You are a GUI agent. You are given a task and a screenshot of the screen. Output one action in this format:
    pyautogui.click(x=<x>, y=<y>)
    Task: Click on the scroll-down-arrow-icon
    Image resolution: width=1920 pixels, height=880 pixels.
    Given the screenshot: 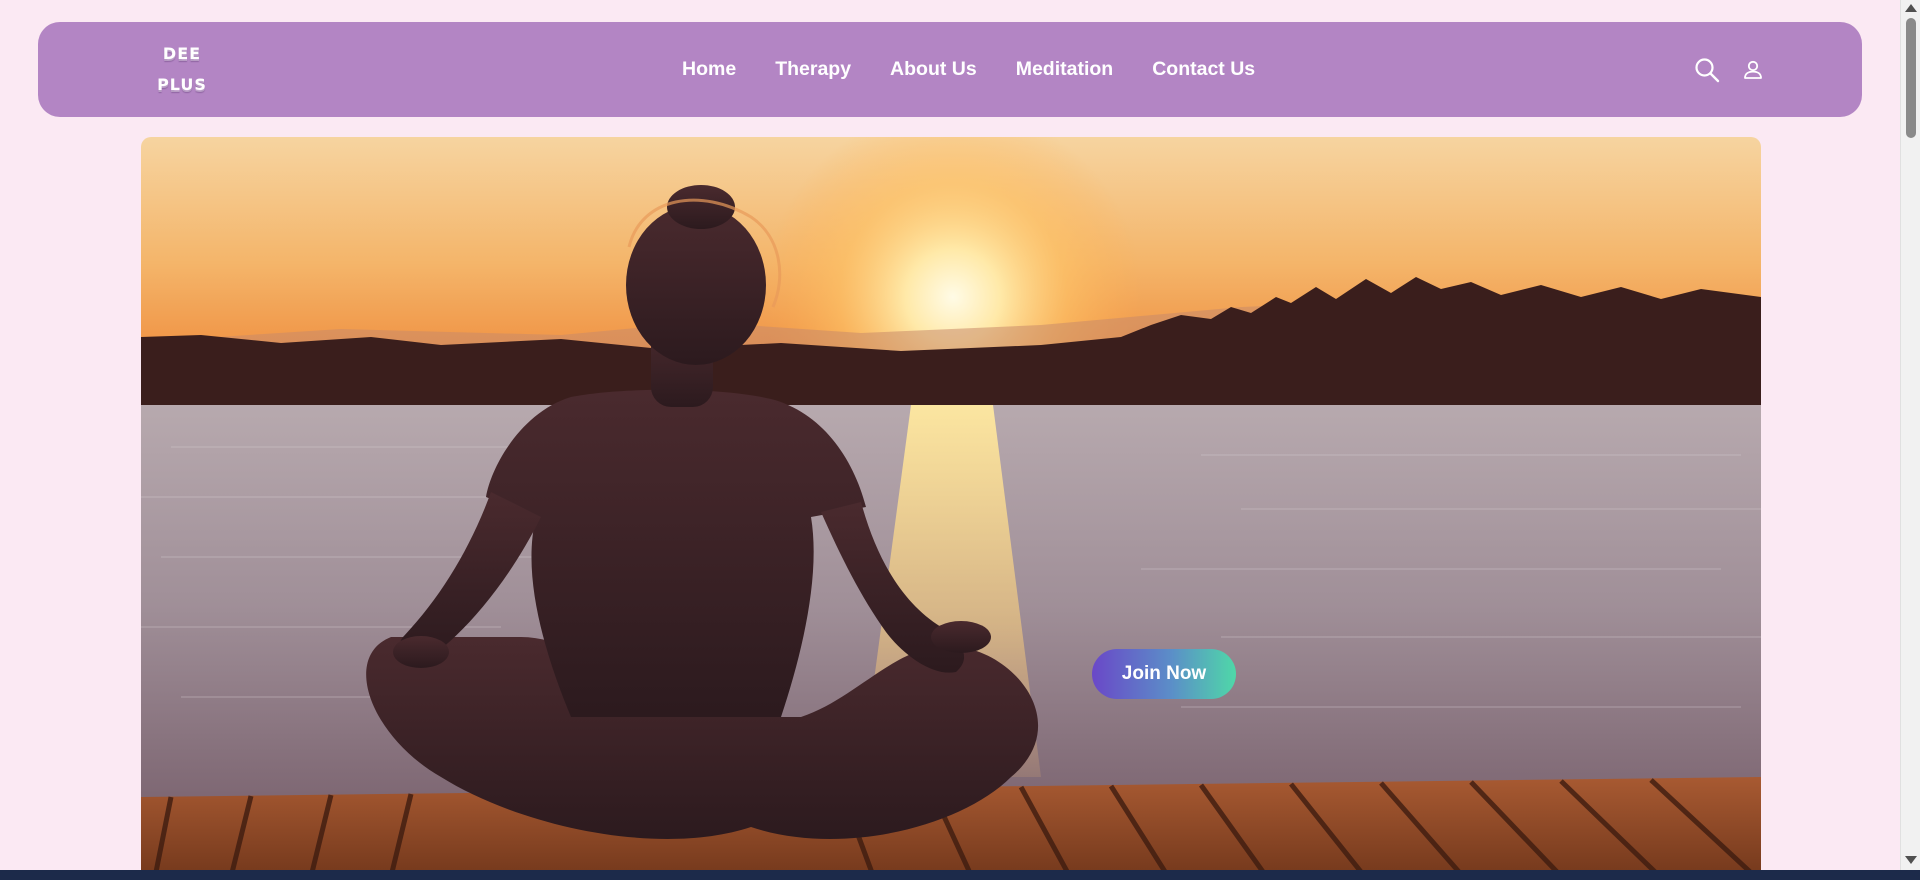 What is the action you would take?
    pyautogui.click(x=1911, y=860)
    